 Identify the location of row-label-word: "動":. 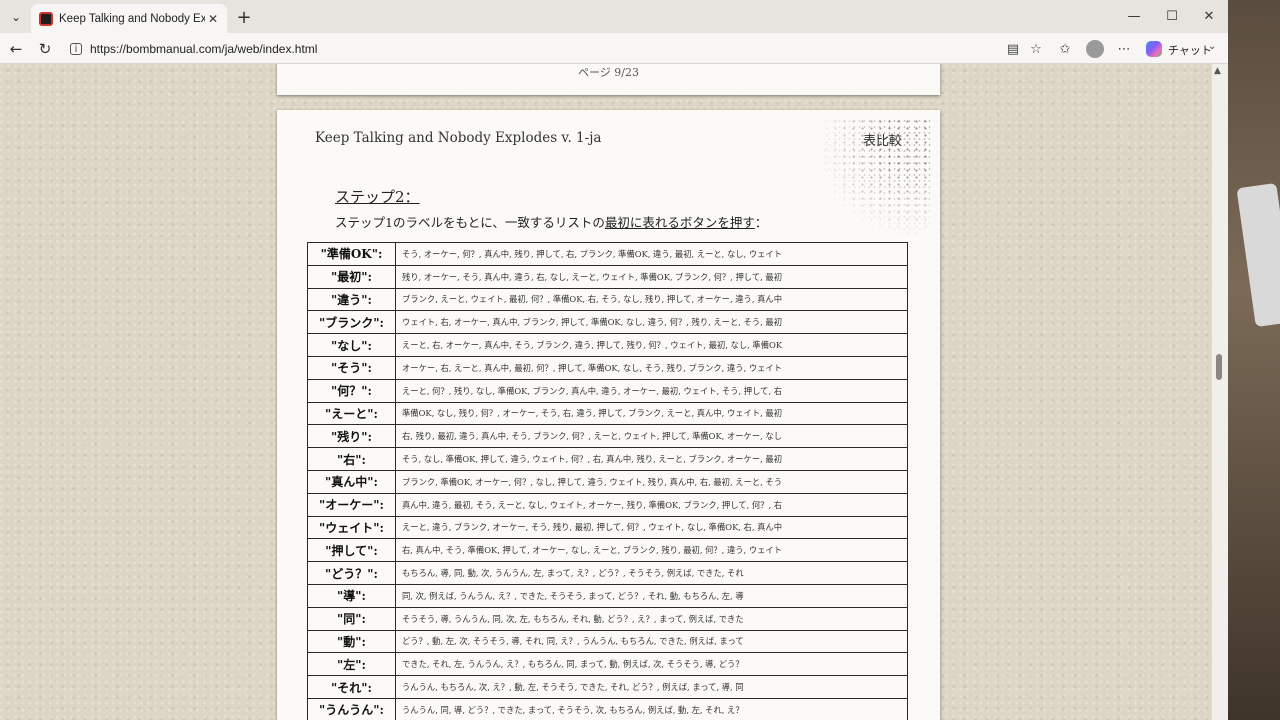
(351, 641).